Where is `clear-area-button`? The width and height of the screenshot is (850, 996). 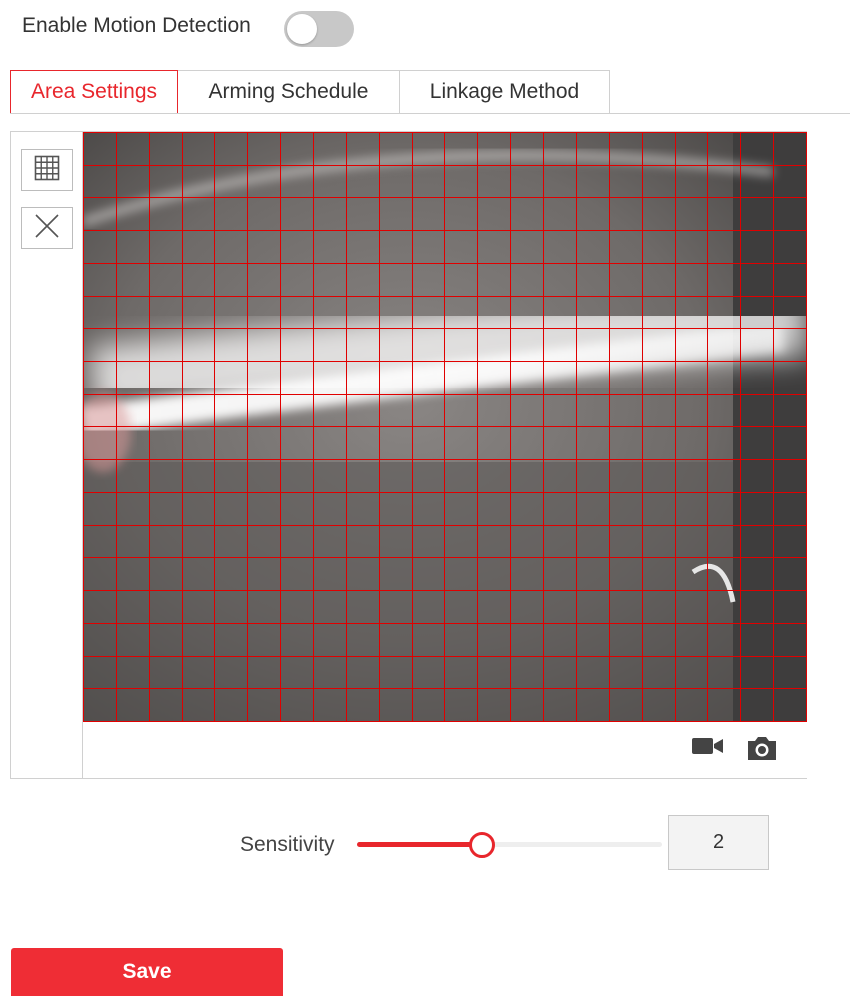
clear-area-button is located at coordinates (47, 228).